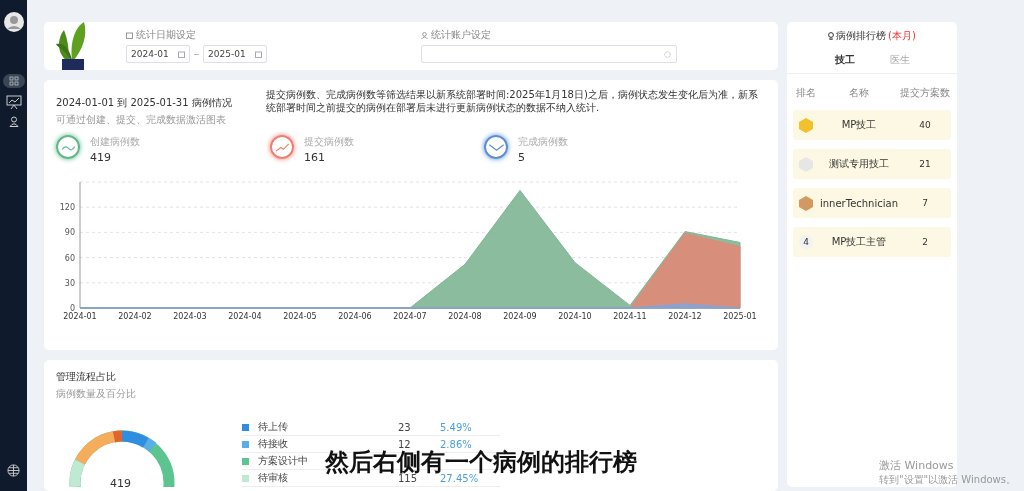 This screenshot has width=1024, height=491. What do you see at coordinates (859, 242) in the screenshot?
I see `ranking-name: MP技工主管` at bounding box center [859, 242].